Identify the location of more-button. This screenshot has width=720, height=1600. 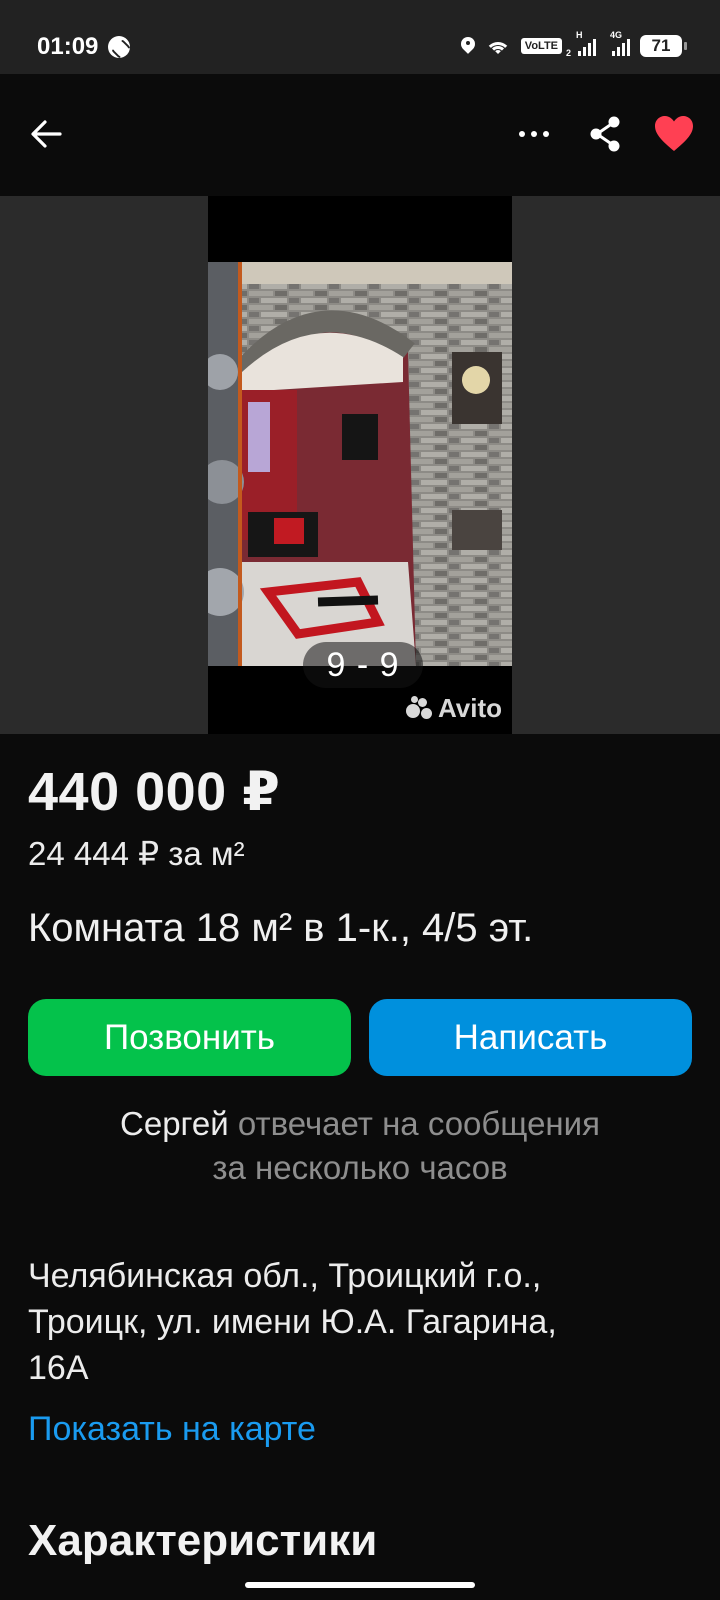
(534, 134).